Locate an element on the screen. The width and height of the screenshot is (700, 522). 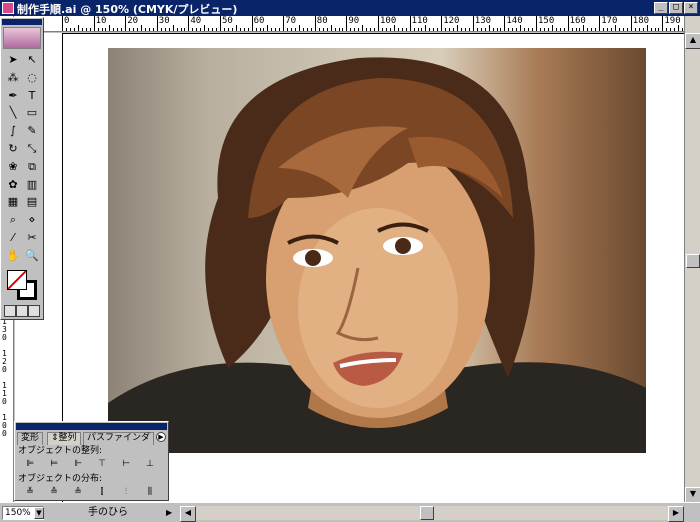
align-button-5-icon: ⊢ is located at coordinates (126, 464).